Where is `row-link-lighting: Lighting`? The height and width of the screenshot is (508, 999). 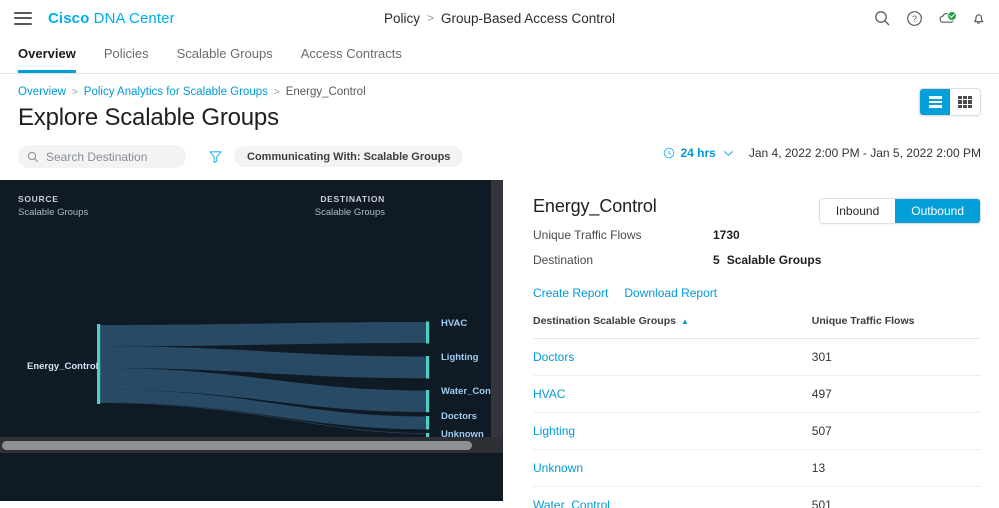 row-link-lighting: Lighting is located at coordinates (554, 431).